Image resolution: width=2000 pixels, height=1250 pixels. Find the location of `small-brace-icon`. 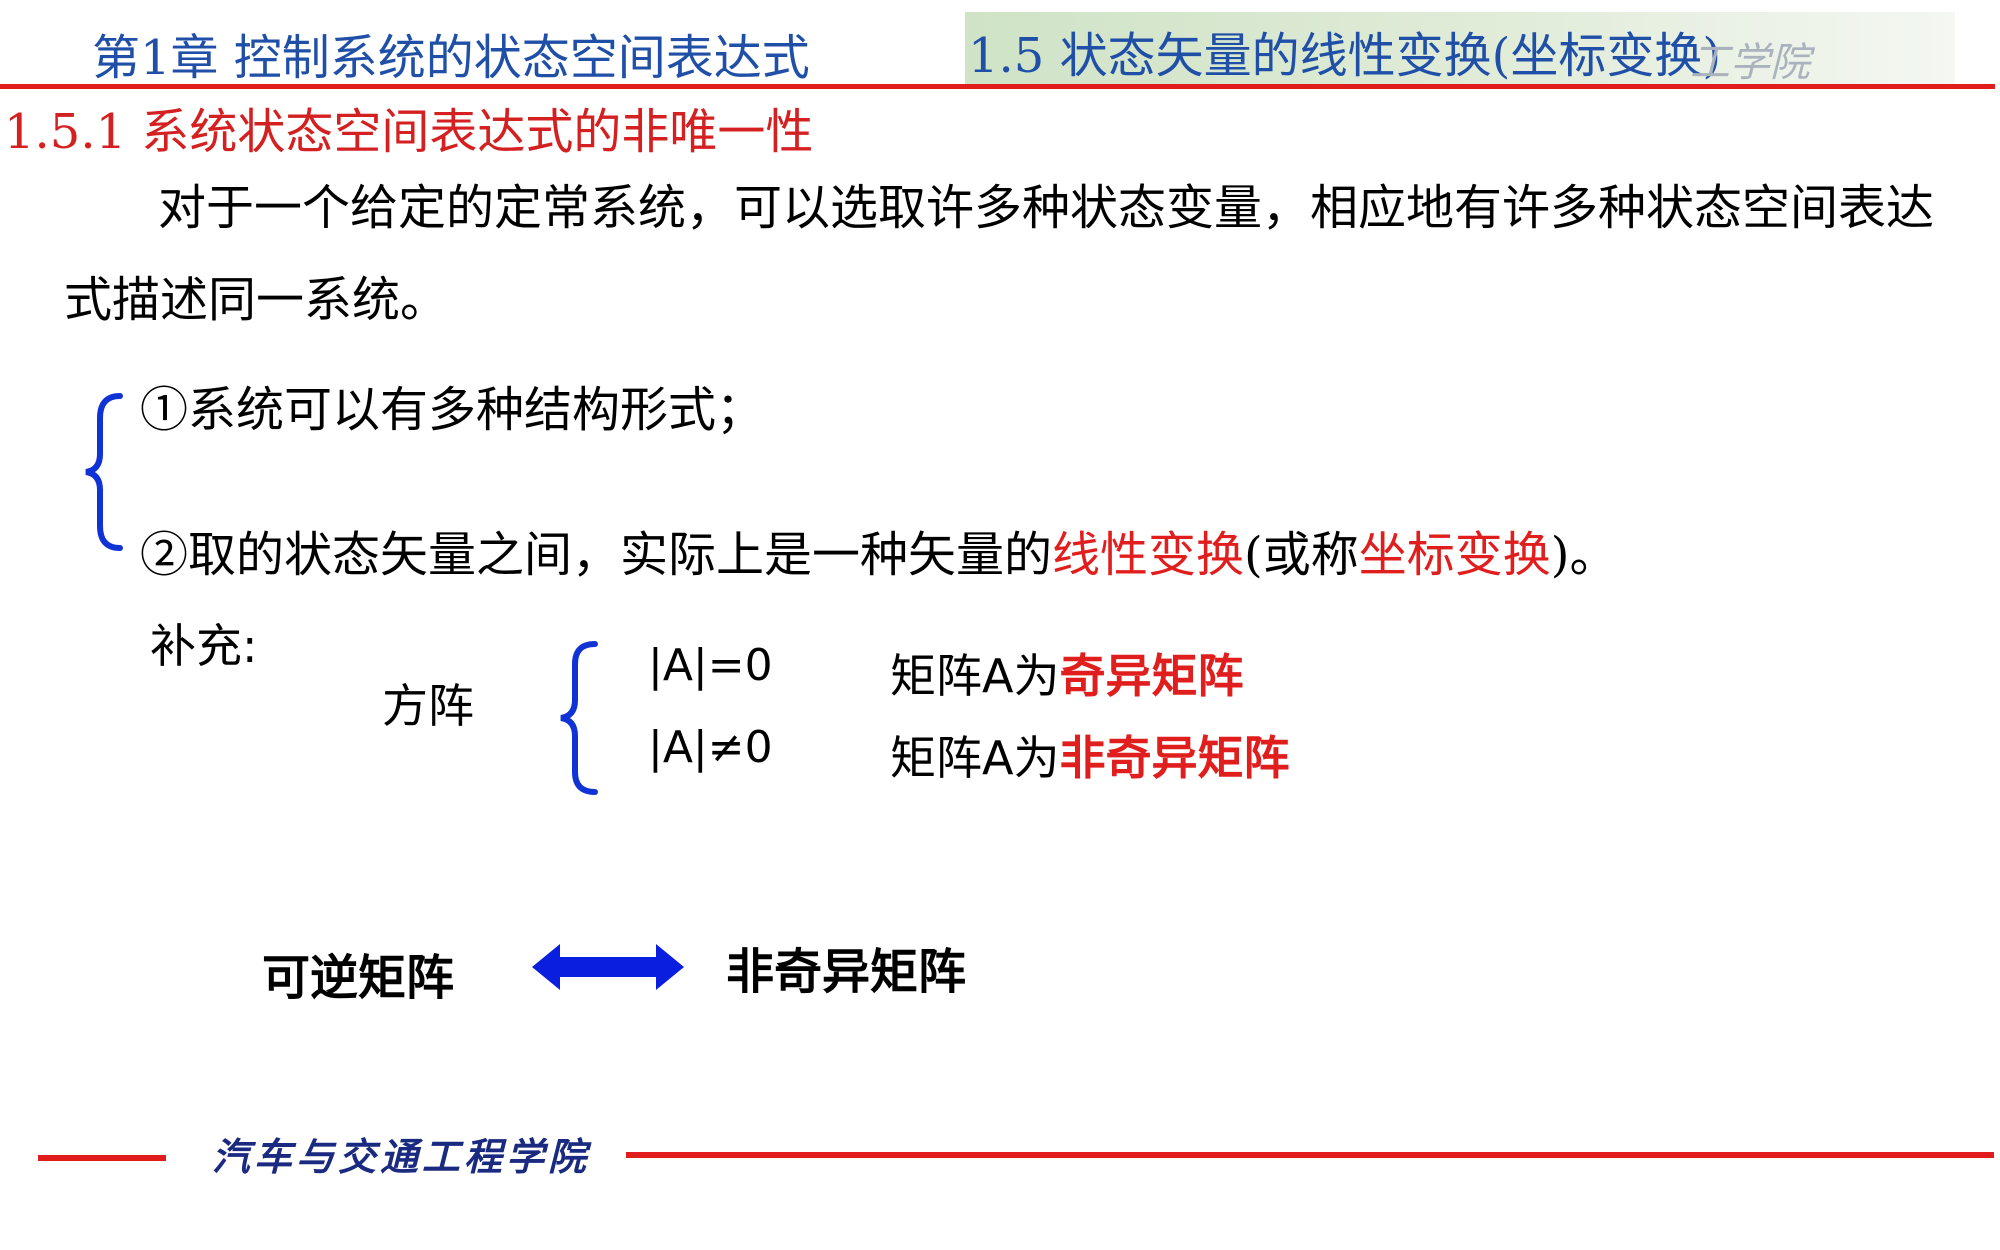

small-brace-icon is located at coordinates (579, 718).